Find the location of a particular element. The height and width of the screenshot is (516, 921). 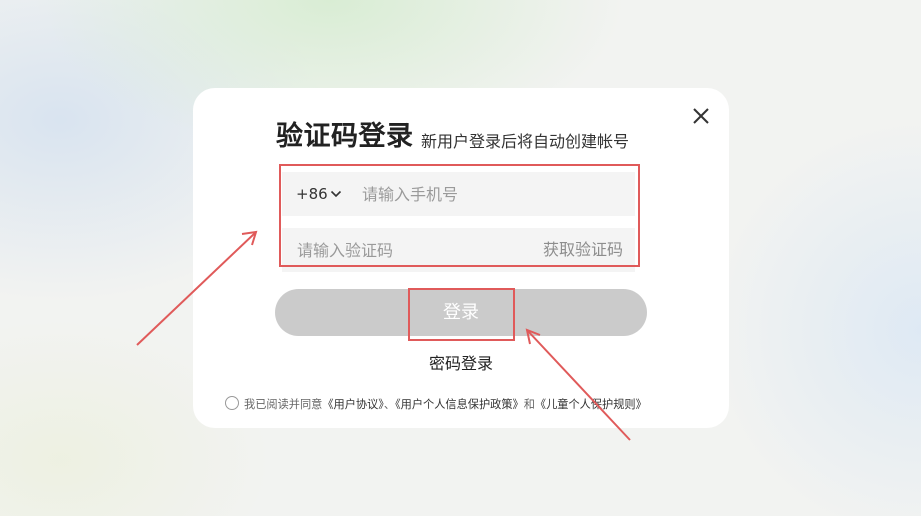

login-button-label: 登录 is located at coordinates (461, 312).